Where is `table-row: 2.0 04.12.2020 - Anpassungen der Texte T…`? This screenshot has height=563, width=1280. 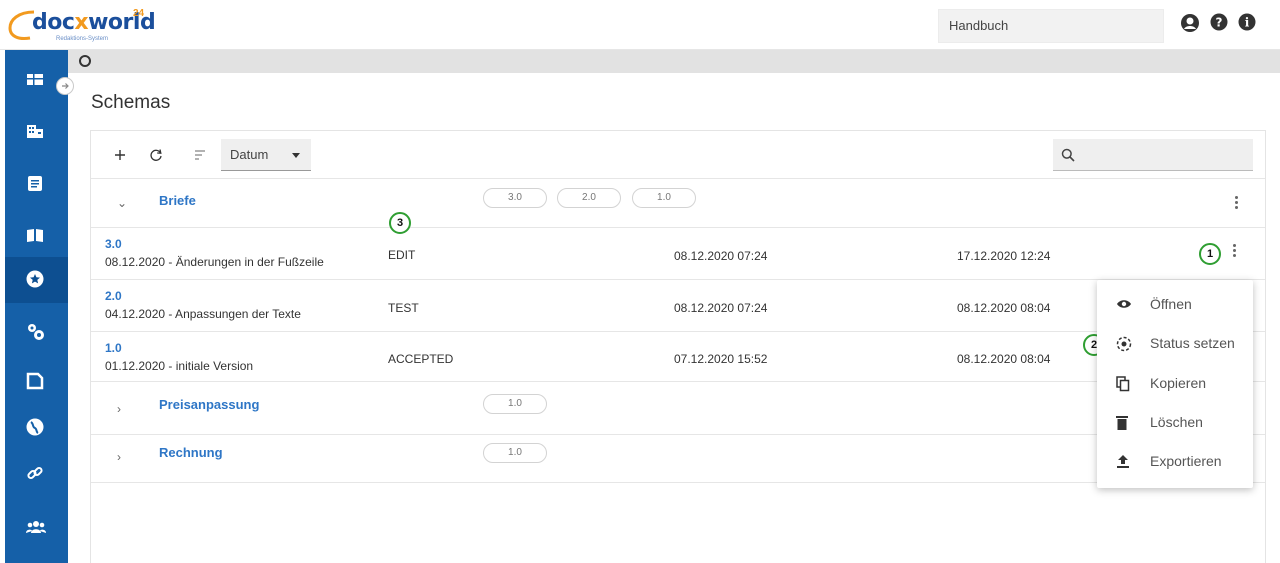
table-row: 2.0 04.12.2020 - Anpassungen der Texte T… is located at coordinates (678, 306).